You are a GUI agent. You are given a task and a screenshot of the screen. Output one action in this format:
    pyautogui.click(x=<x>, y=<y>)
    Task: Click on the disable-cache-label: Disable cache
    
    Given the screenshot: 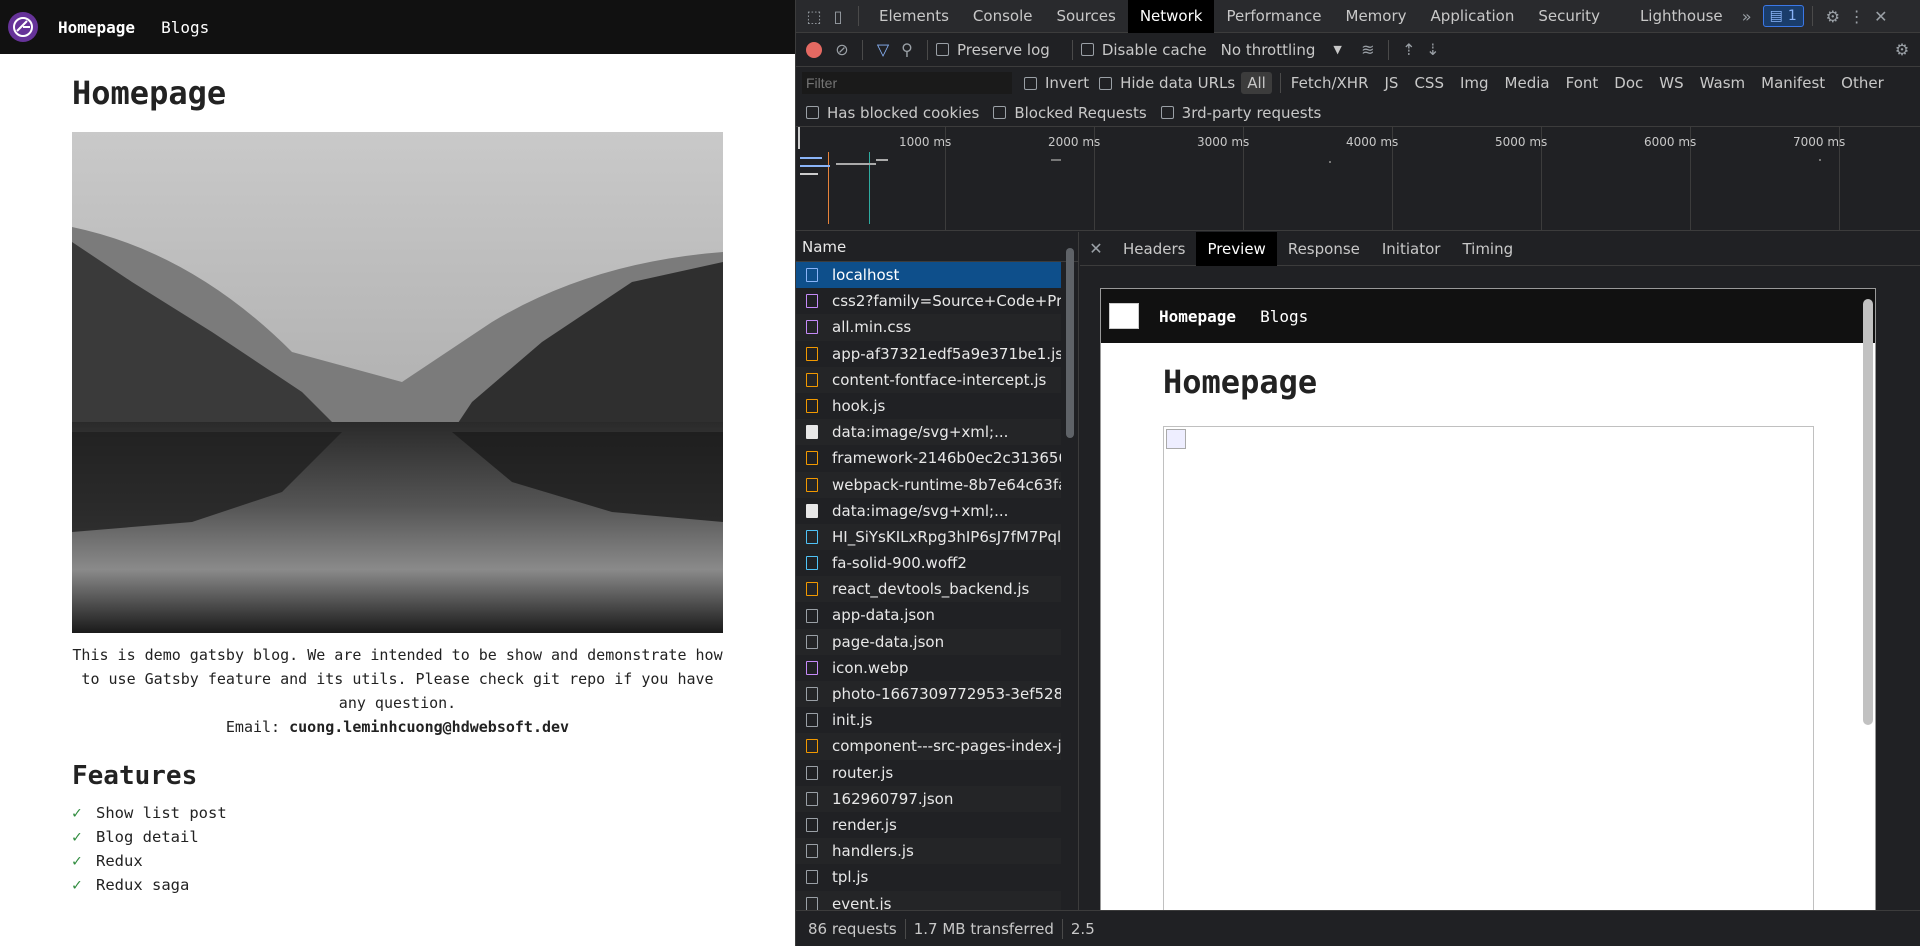 What is the action you would take?
    pyautogui.click(x=1154, y=49)
    